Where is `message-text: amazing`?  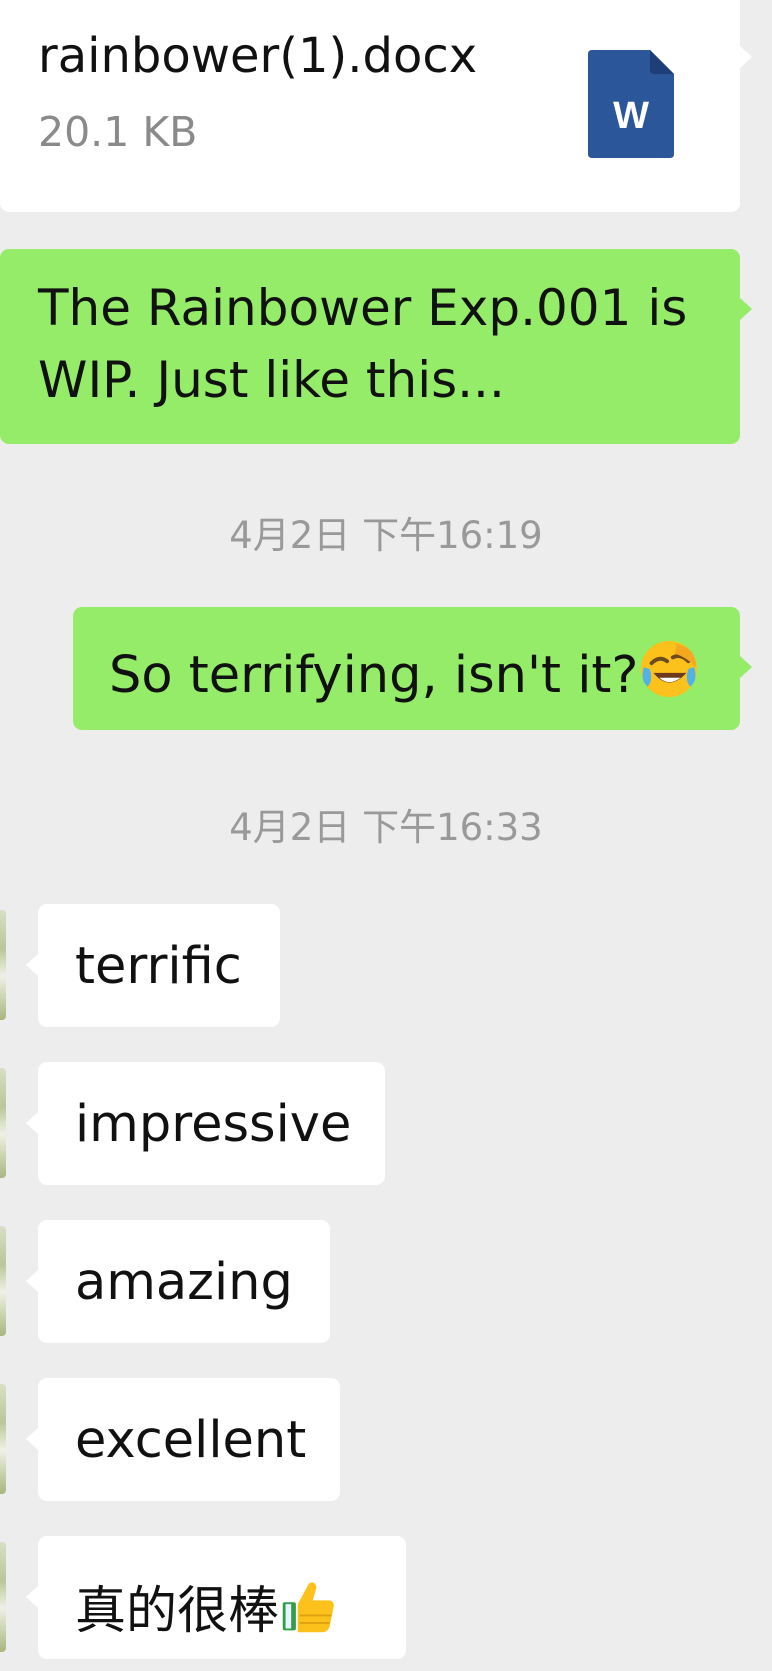
message-text: amazing is located at coordinates (184, 1282).